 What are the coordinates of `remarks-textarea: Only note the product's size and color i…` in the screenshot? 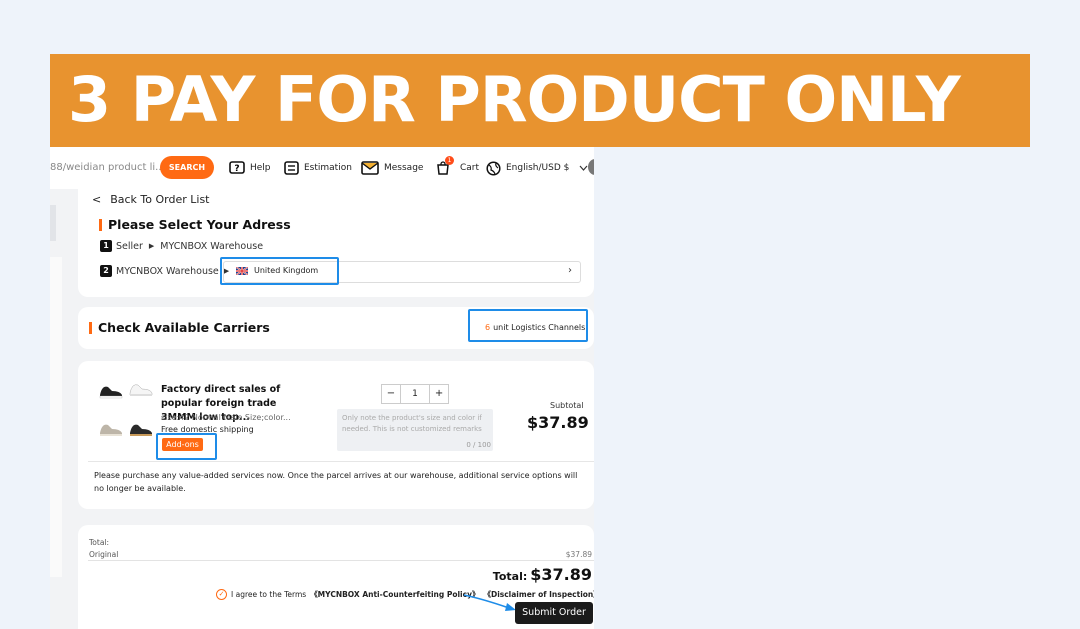 It's located at (415, 430).